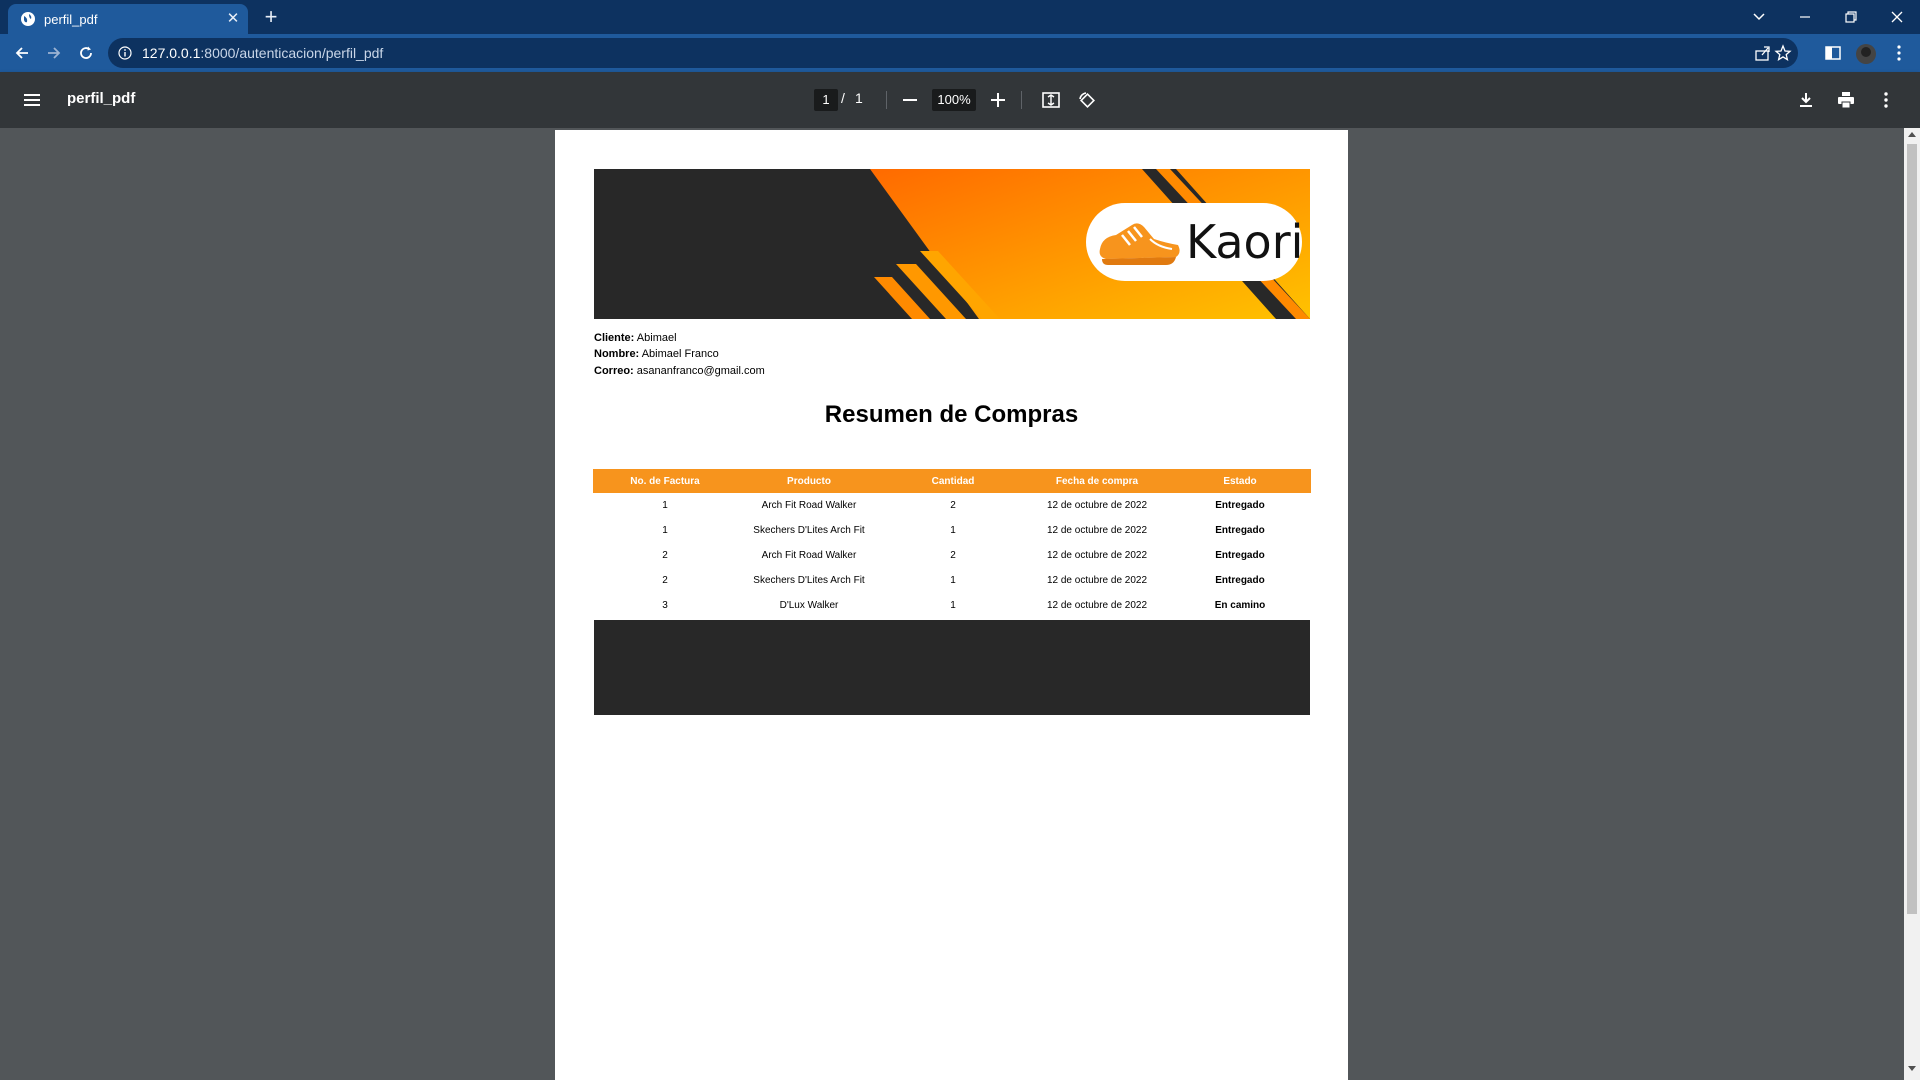  Describe the element at coordinates (859, 98) in the screenshot. I see `page-total: 1` at that location.